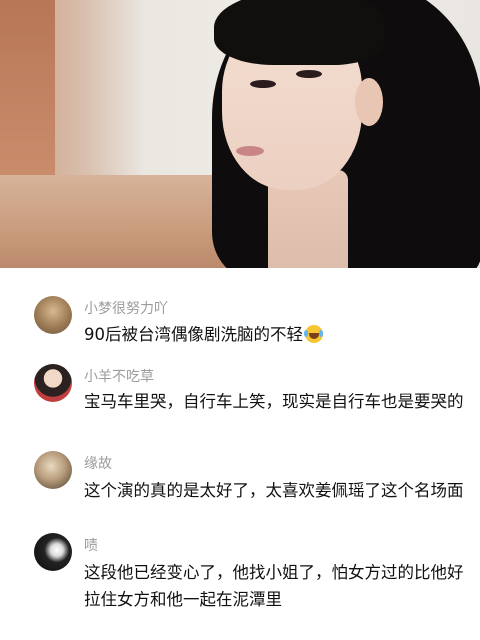 The height and width of the screenshot is (640, 480). What do you see at coordinates (313, 334) in the screenshot?
I see `crying-laughing-emoji-icon` at bounding box center [313, 334].